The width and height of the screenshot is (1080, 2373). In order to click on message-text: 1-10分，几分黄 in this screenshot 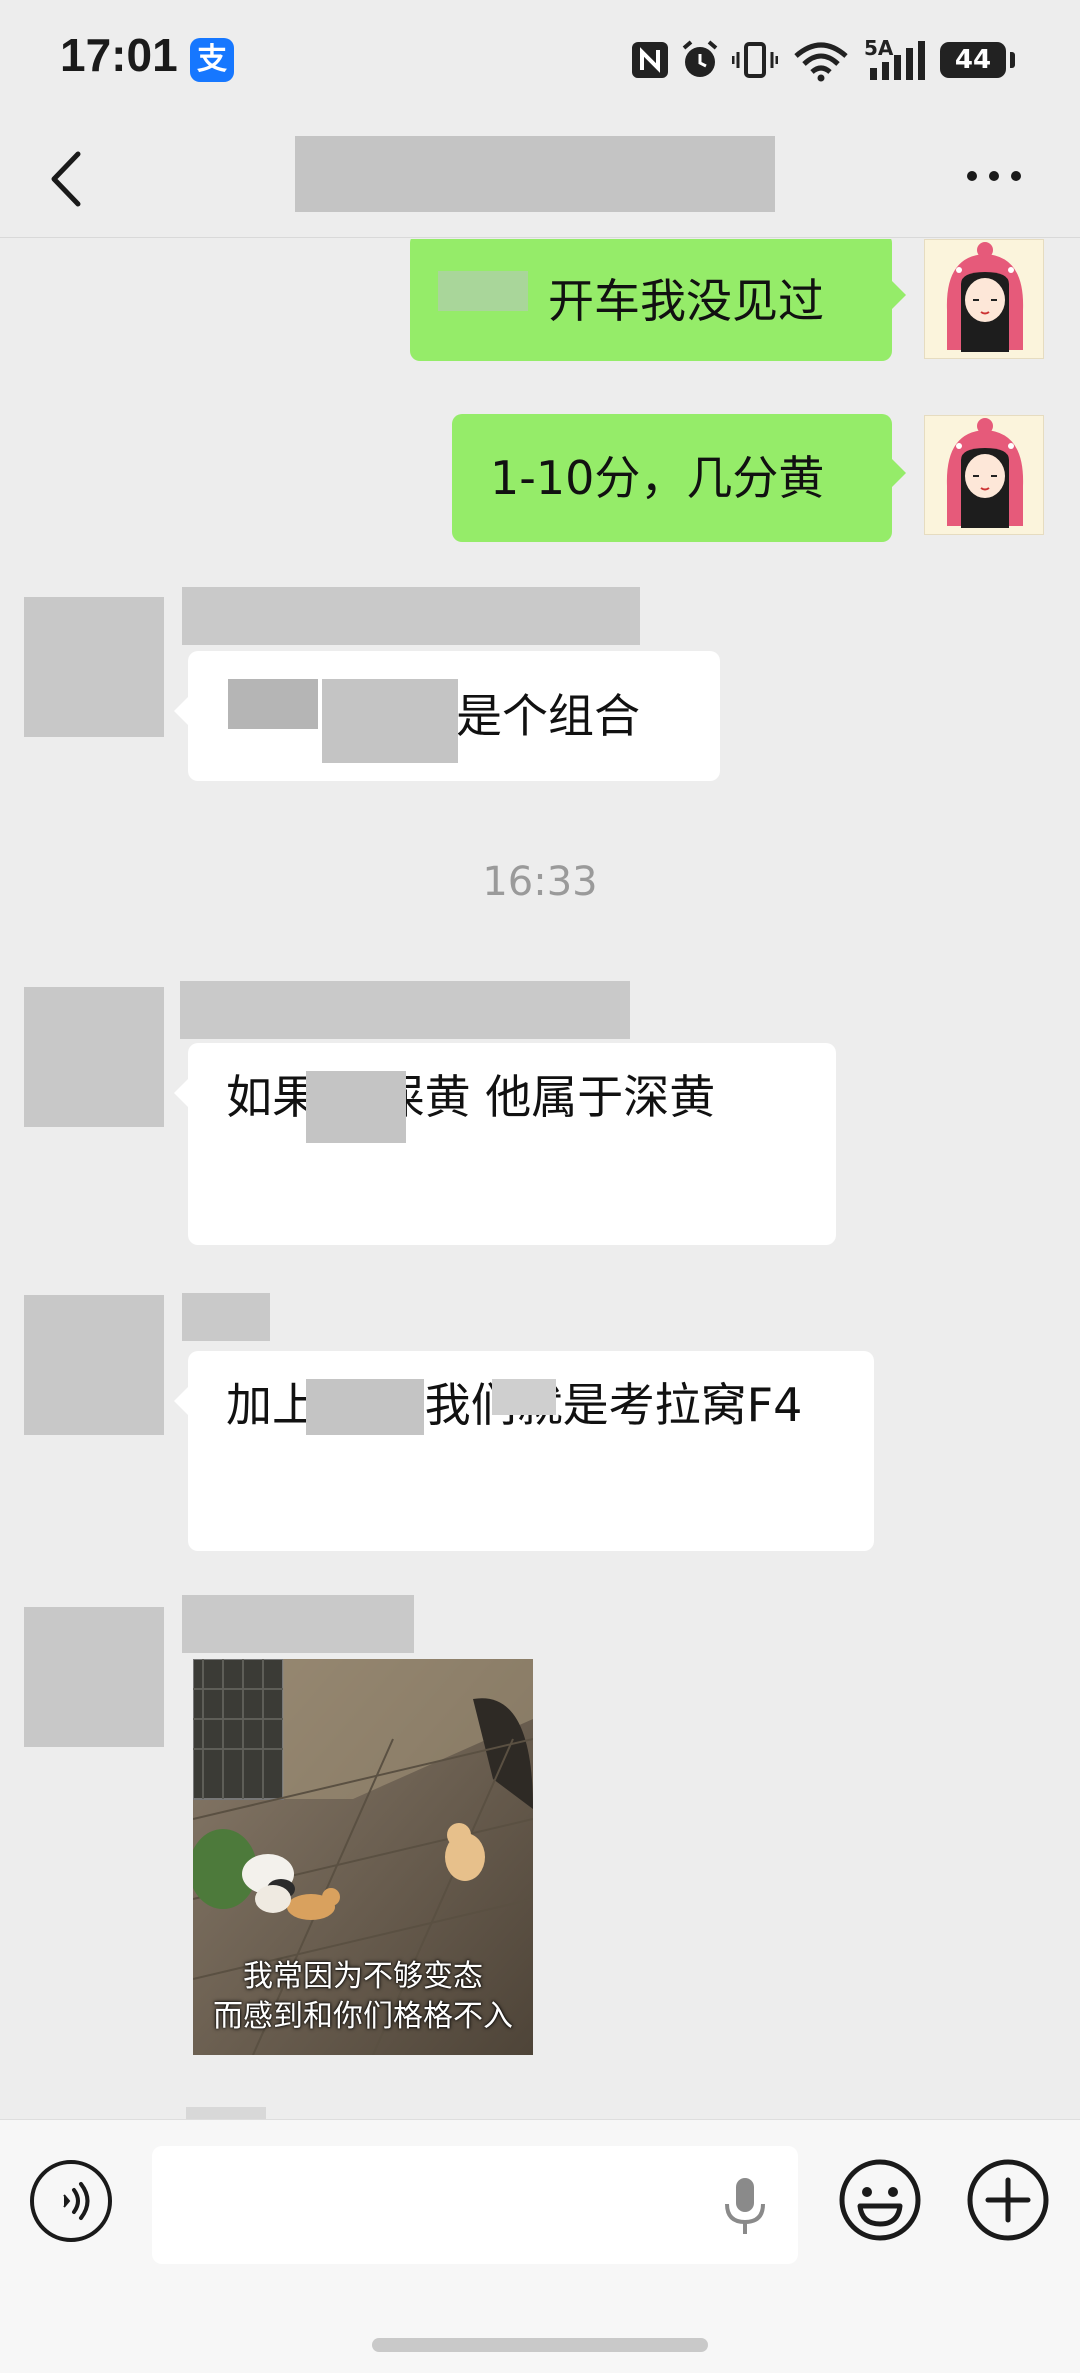, I will do `click(657, 478)`.